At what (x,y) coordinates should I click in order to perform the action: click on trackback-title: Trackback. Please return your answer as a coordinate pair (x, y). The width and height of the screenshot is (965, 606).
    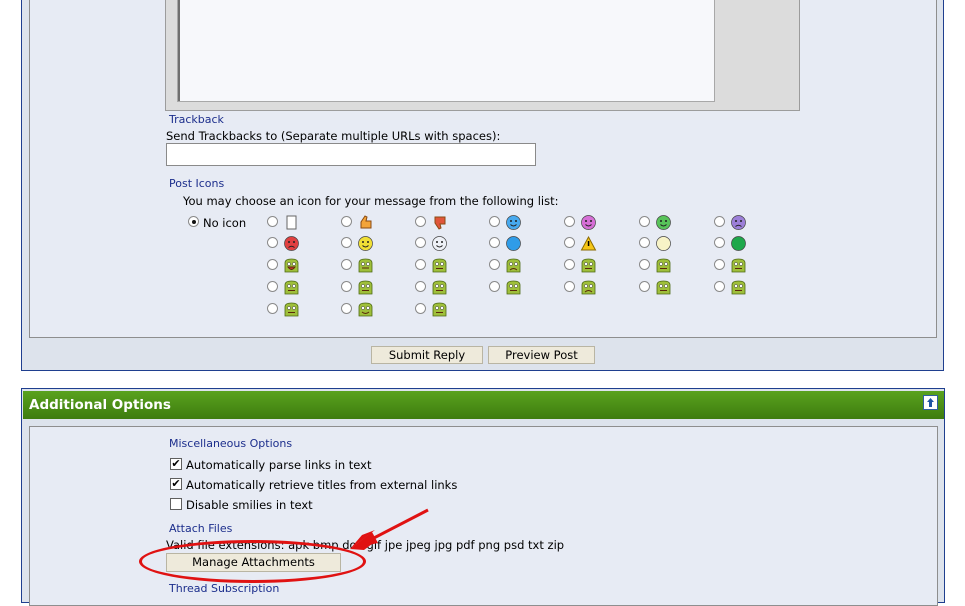
    Looking at the image, I should click on (196, 119).